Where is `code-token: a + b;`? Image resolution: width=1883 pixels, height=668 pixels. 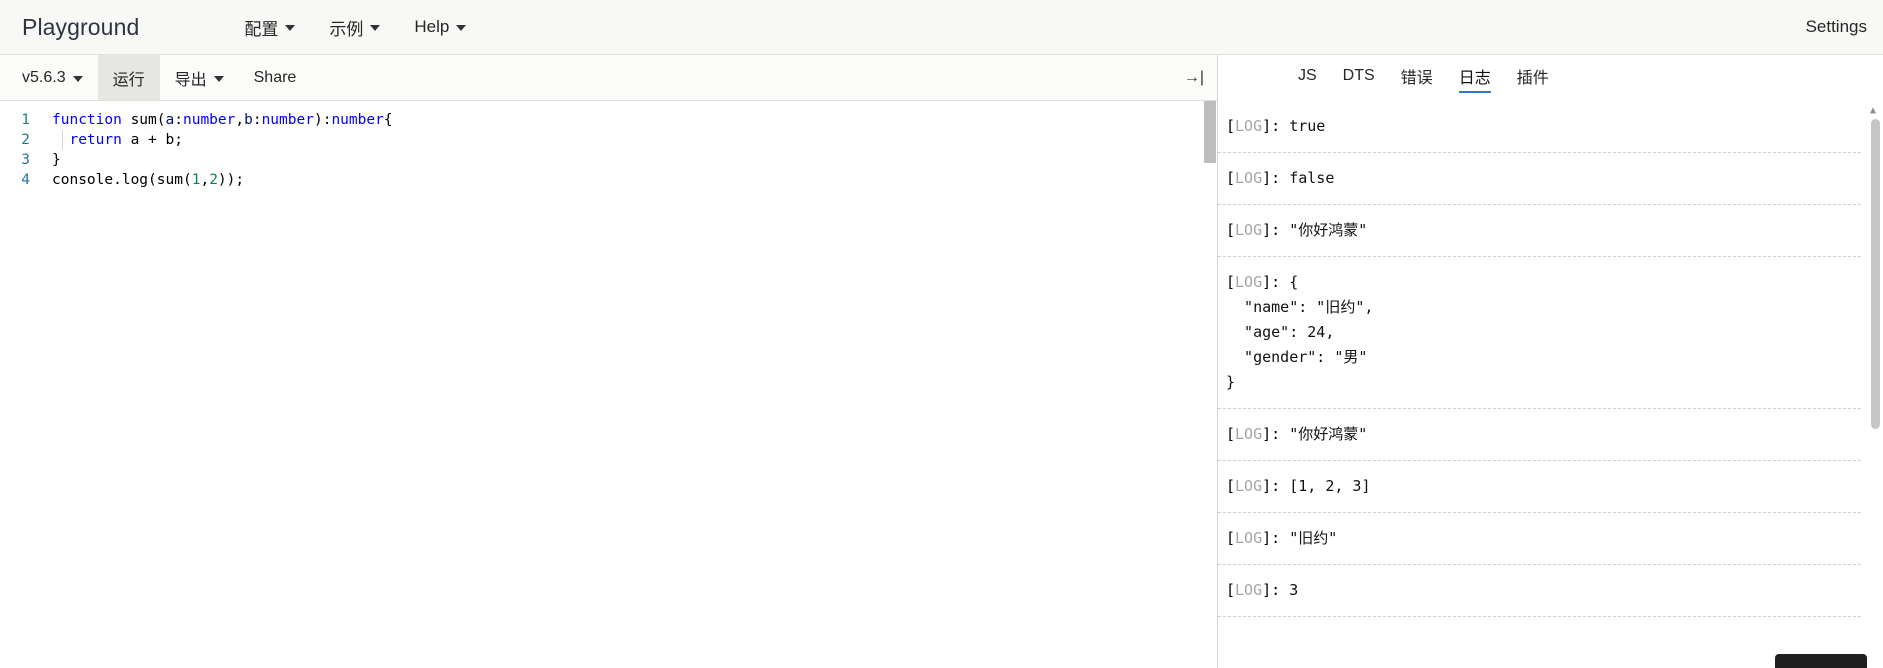
code-token: a + b; is located at coordinates (152, 140).